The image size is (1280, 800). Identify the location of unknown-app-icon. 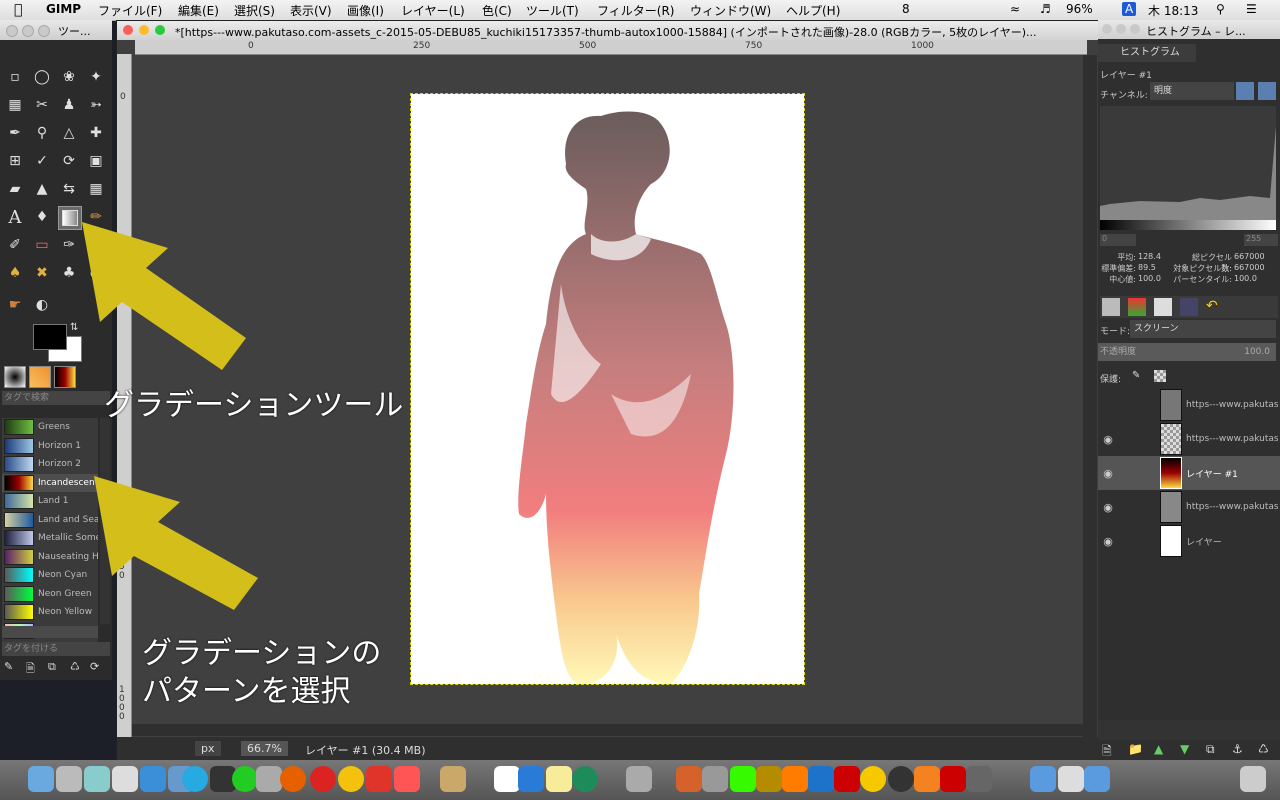
(269, 779).